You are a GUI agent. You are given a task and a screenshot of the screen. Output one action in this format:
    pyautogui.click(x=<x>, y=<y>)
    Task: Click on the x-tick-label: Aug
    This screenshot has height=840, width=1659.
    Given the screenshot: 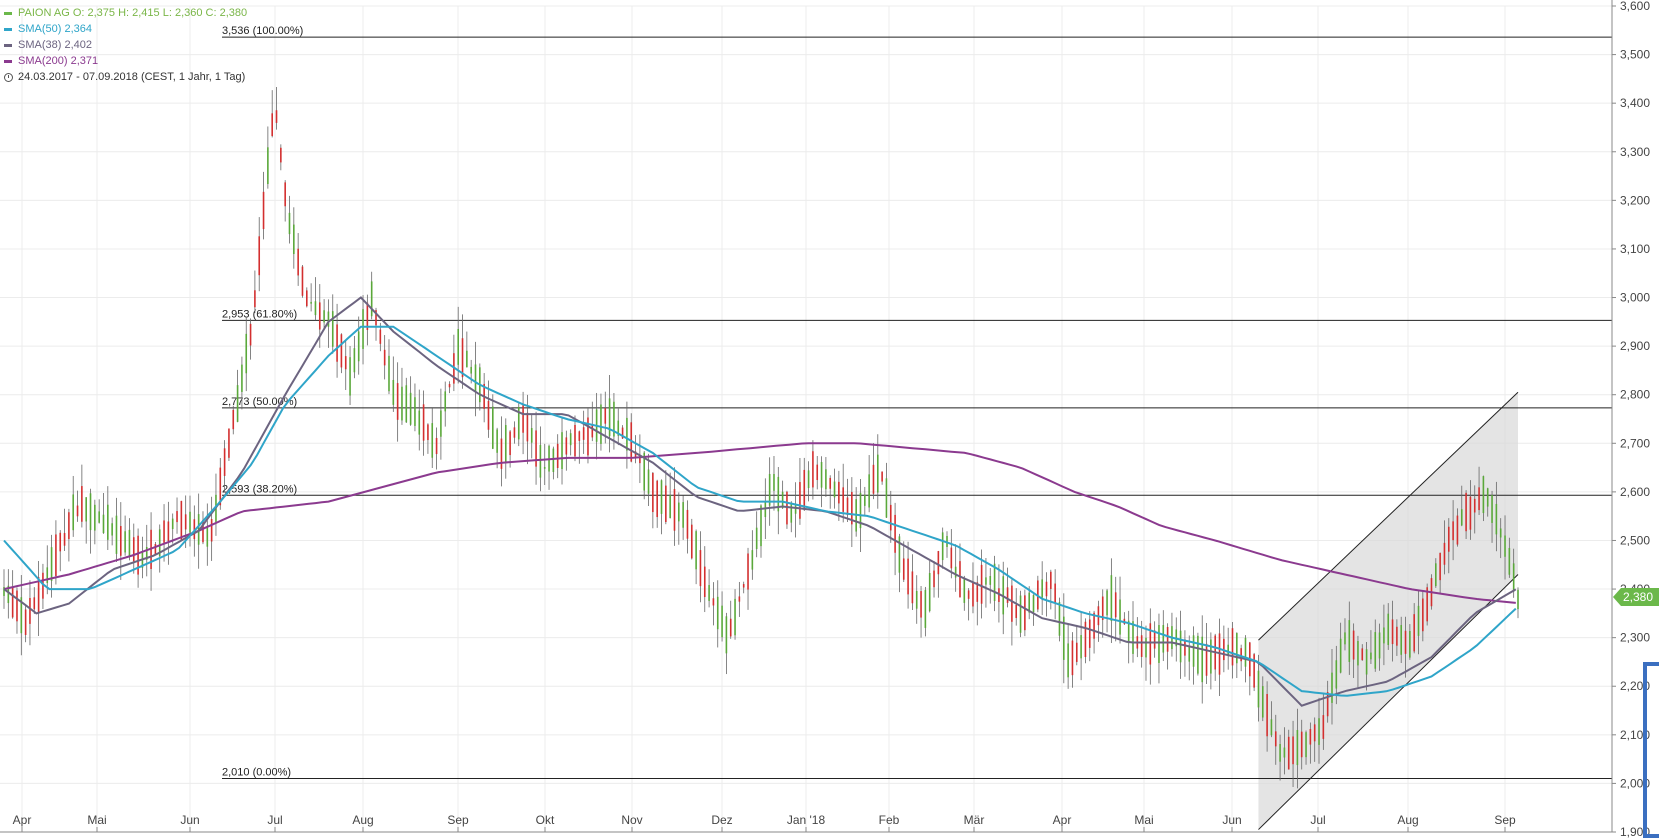 What is the action you would take?
    pyautogui.click(x=1407, y=820)
    